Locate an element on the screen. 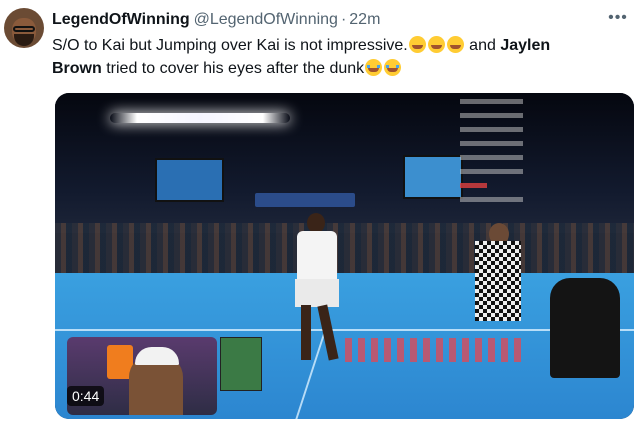 This screenshot has width=640, height=421. tweet-header: LegendOfWinning @LegendOfWinning · 22m is located at coordinates (216, 20).